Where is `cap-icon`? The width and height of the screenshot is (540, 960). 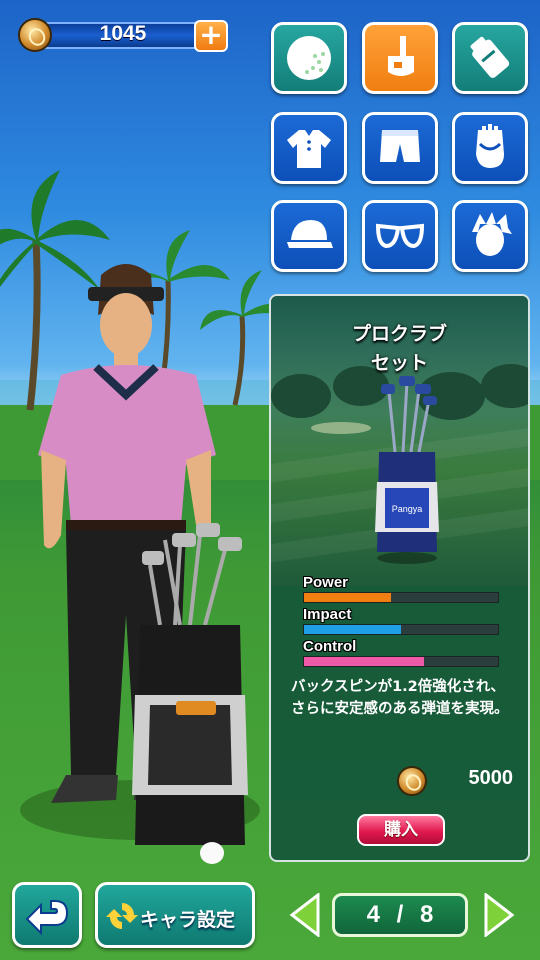 cap-icon is located at coordinates (310, 234).